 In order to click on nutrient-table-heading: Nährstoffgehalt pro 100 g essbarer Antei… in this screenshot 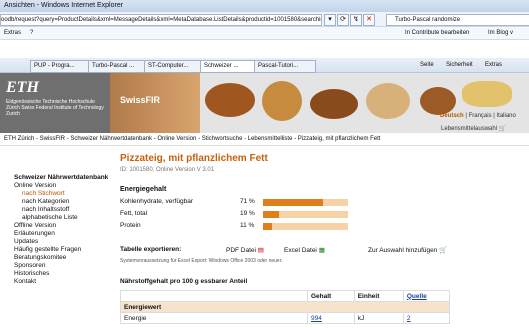, I will do `click(184, 281)`.